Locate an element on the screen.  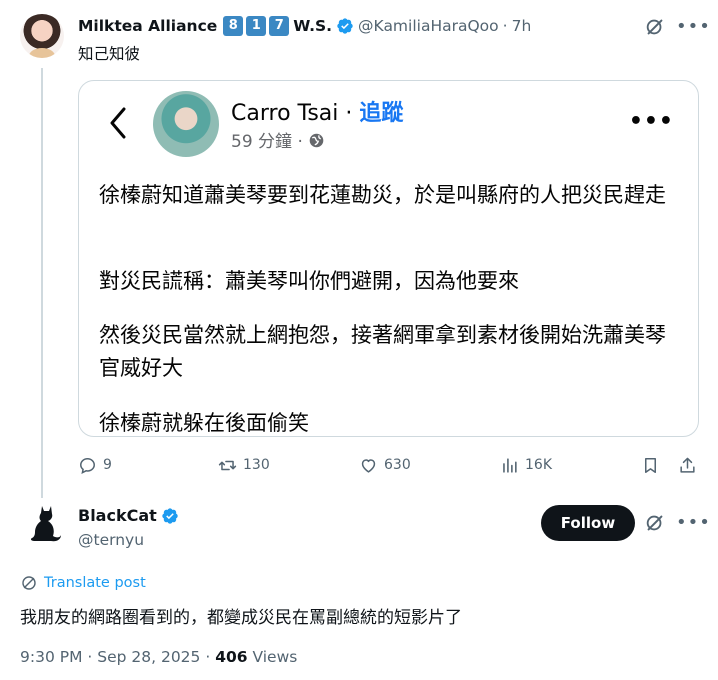
author-name-suffix: W.S. is located at coordinates (312, 26).